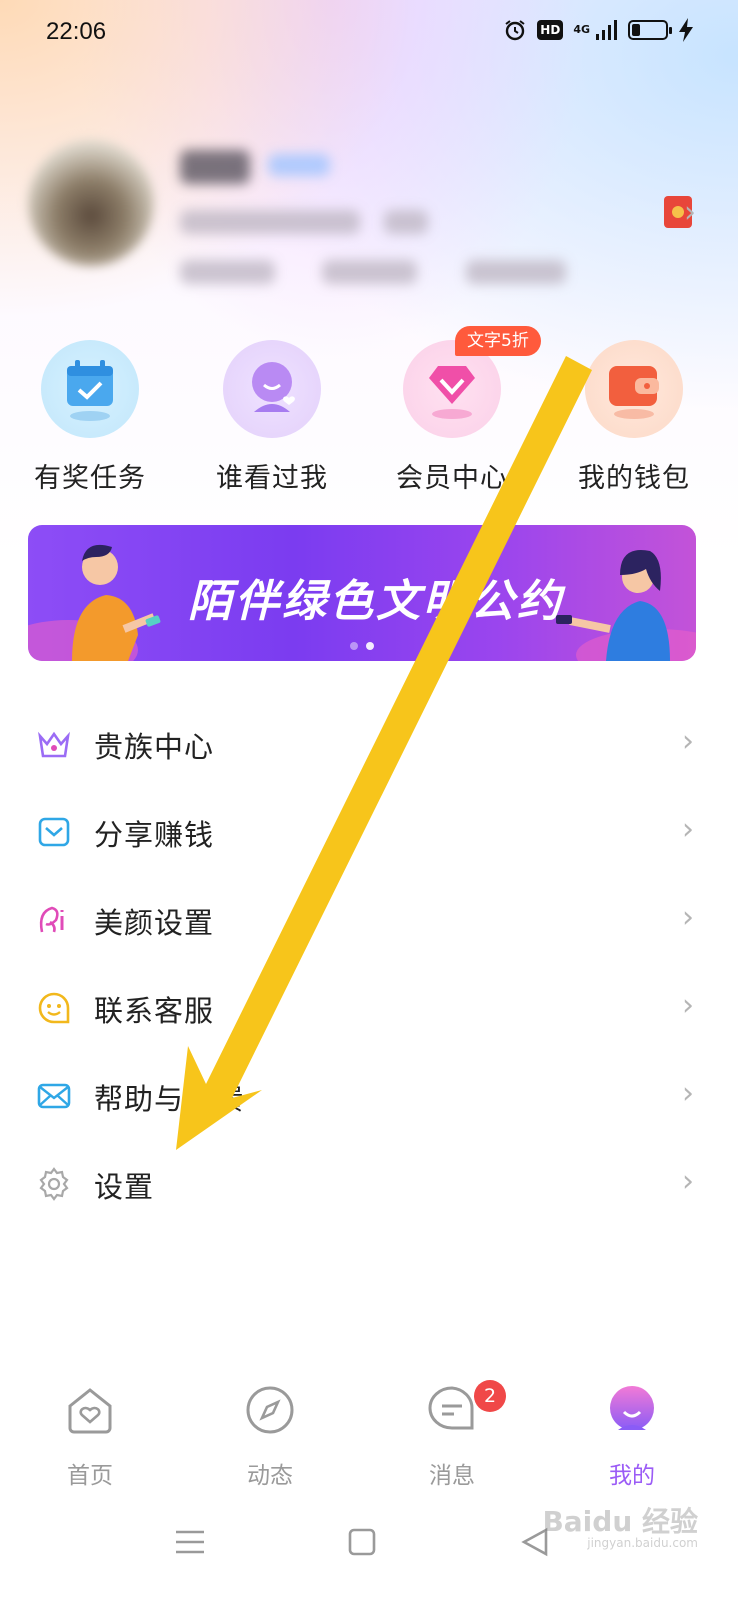 The height and width of the screenshot is (1600, 738). I want to click on compass-icon, so click(270, 1410).